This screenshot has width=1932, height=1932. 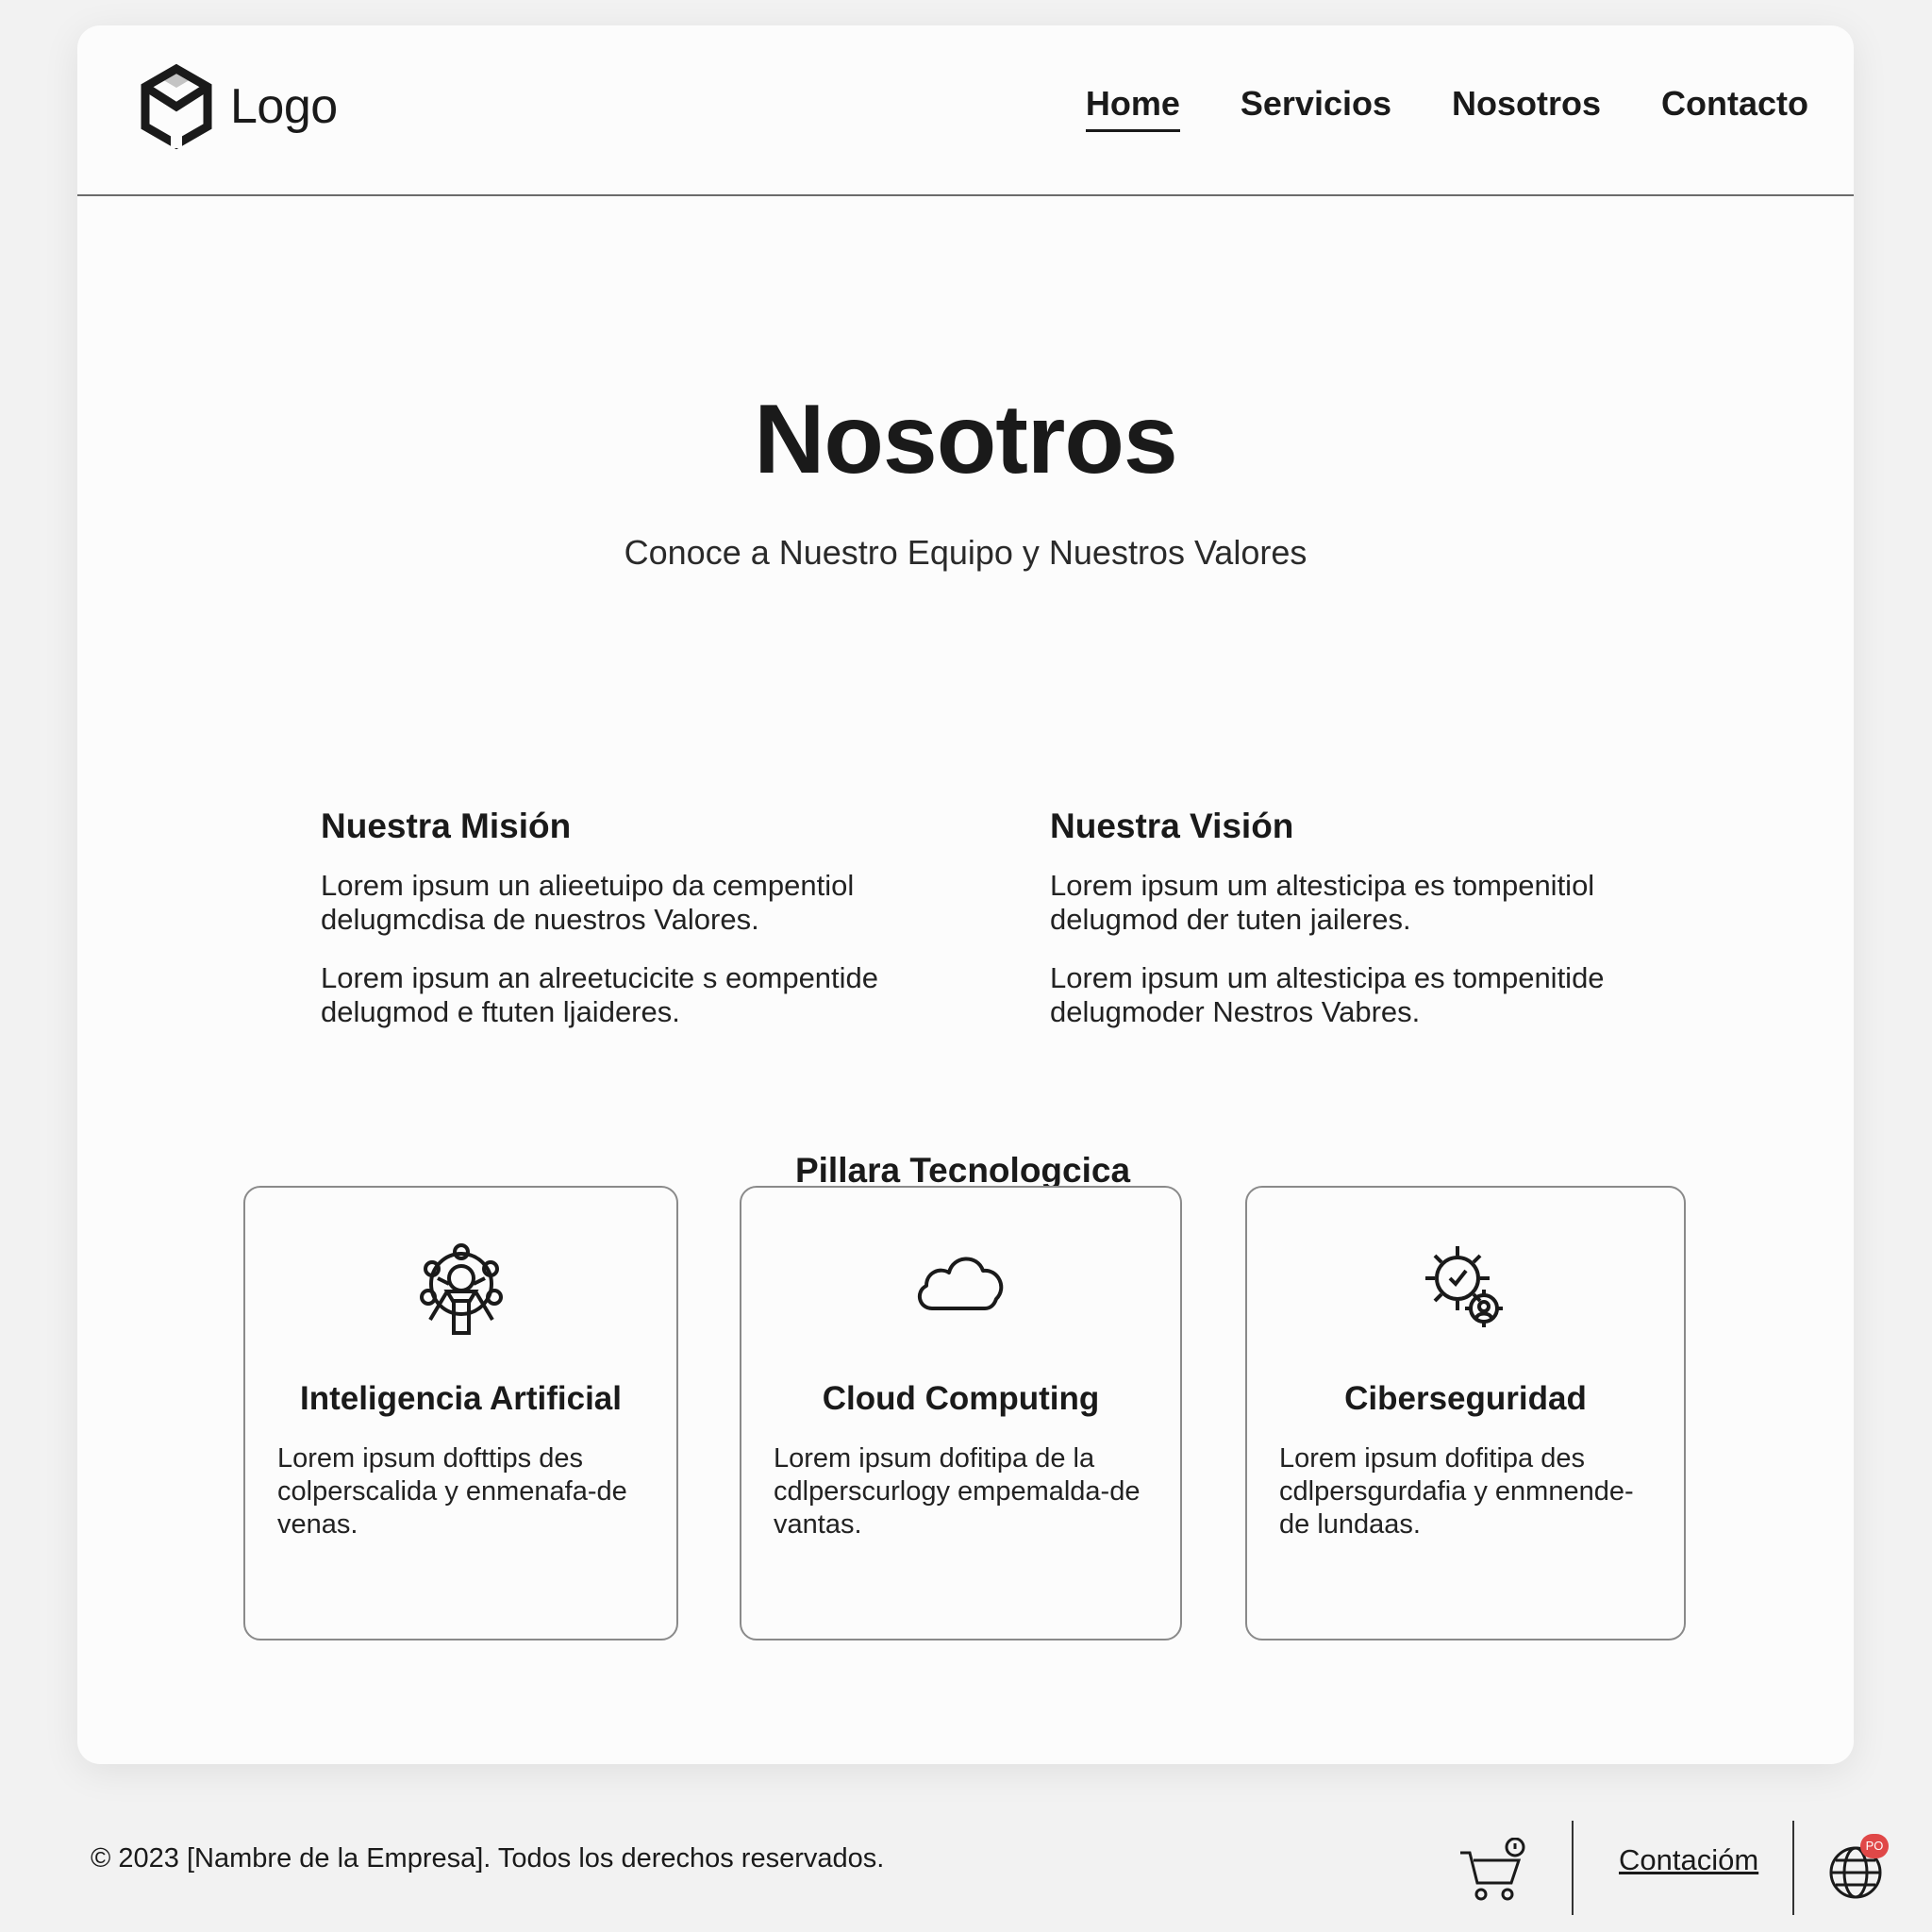 What do you see at coordinates (1689, 1860) in the screenshot?
I see `footer-contact-link: Contacióm` at bounding box center [1689, 1860].